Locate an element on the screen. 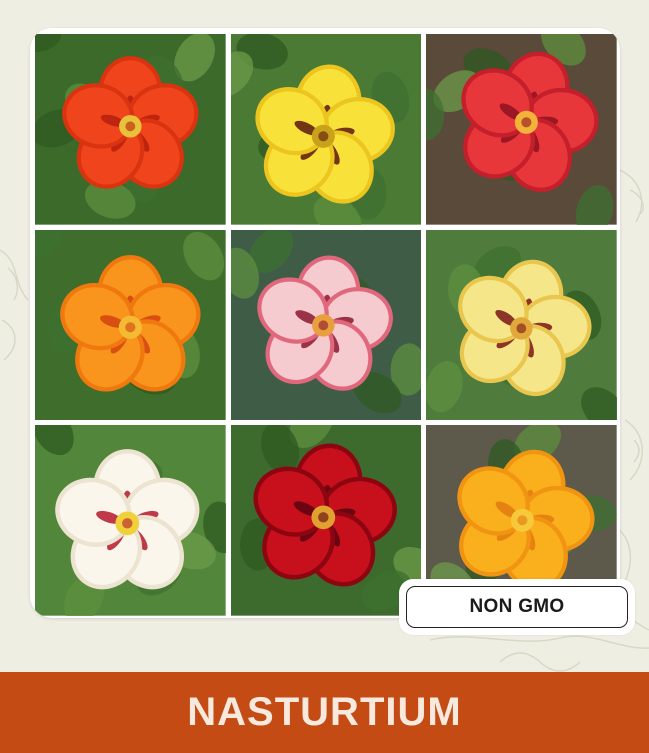  photo-red-streaked-nasturtium is located at coordinates (521, 129).